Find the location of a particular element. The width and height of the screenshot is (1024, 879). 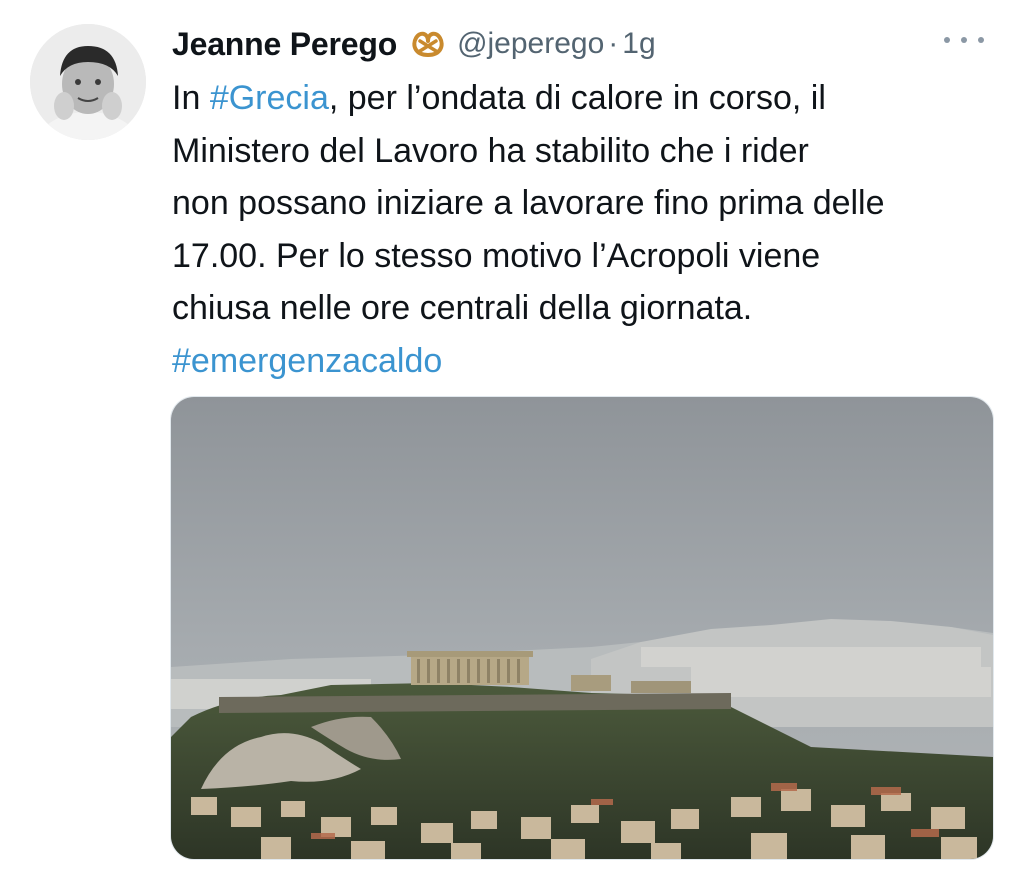

timestamp: 1g is located at coordinates (638, 44).